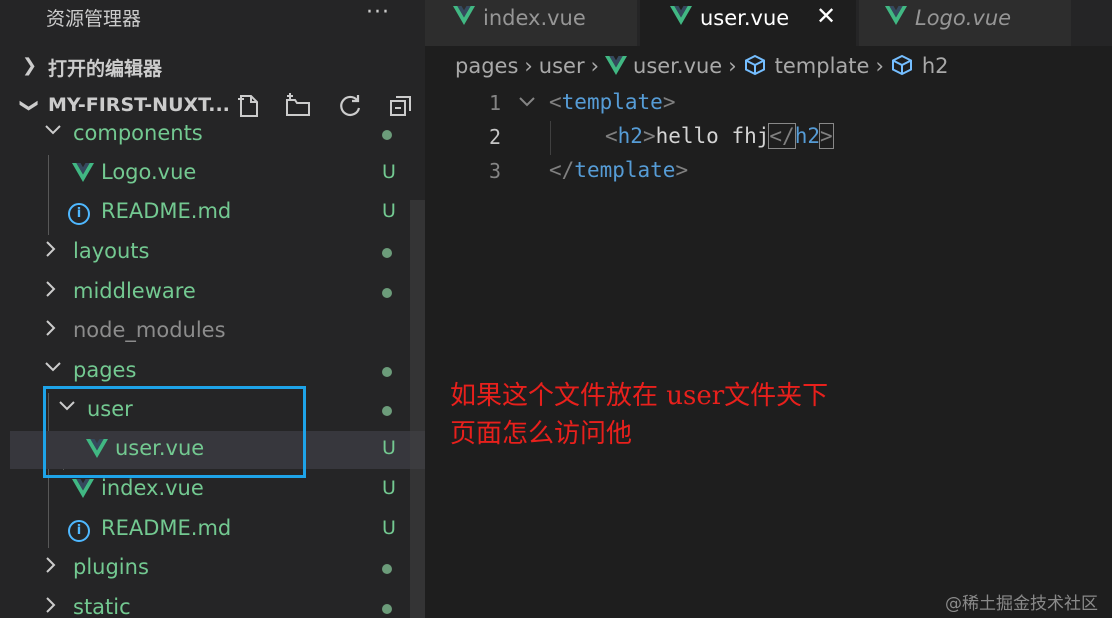 The width and height of the screenshot is (1112, 618). I want to click on tree-item: Logo.vue U, so click(217, 174).